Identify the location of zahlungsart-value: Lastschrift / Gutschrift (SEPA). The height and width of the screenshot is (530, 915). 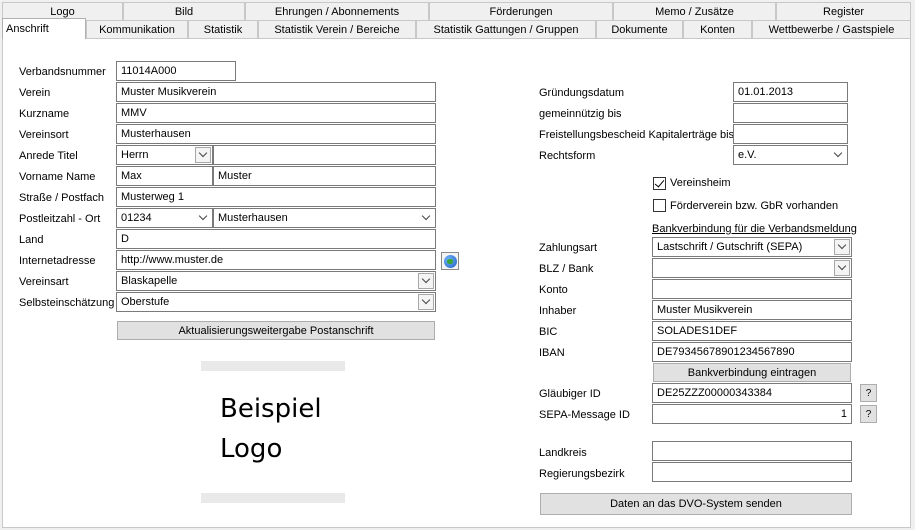
(730, 247).